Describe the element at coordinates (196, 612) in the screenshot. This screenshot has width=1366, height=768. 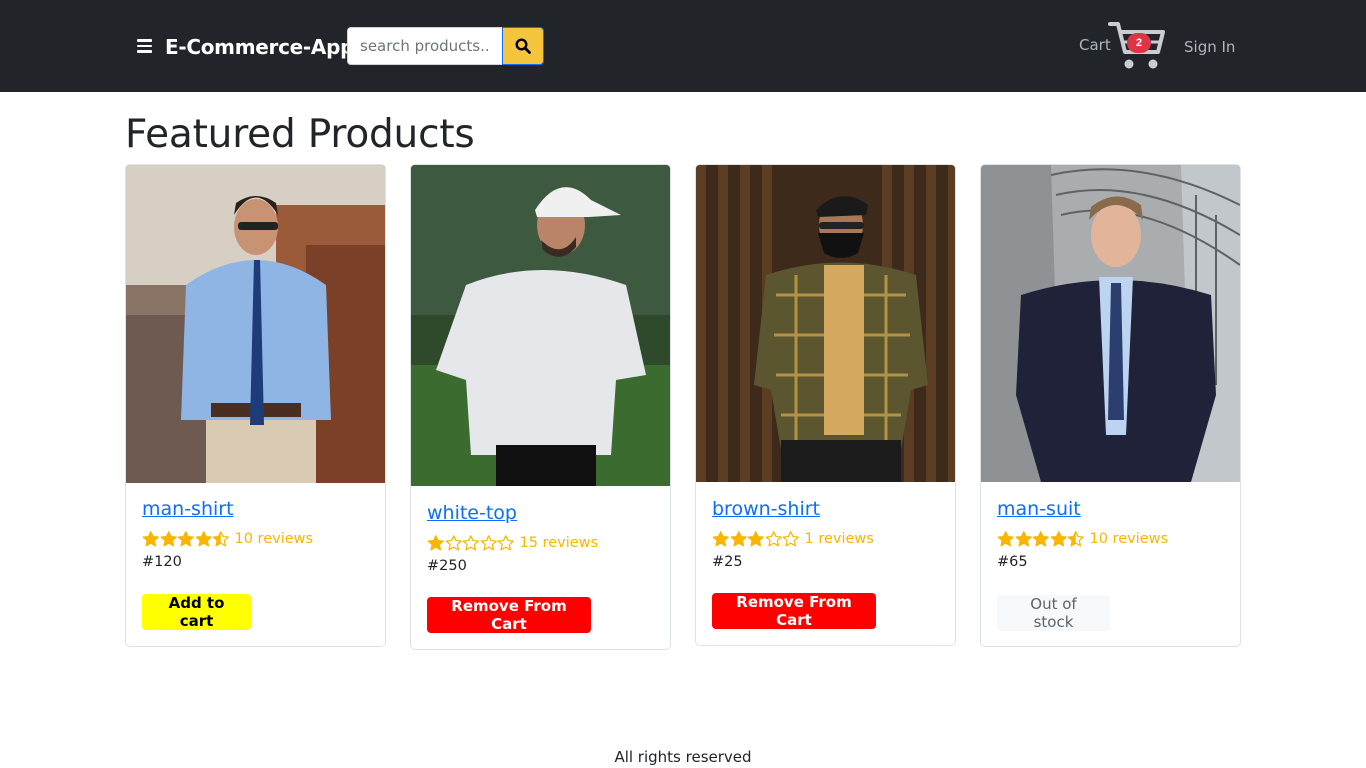
I see `add-to-cart-button: Add to cart` at that location.